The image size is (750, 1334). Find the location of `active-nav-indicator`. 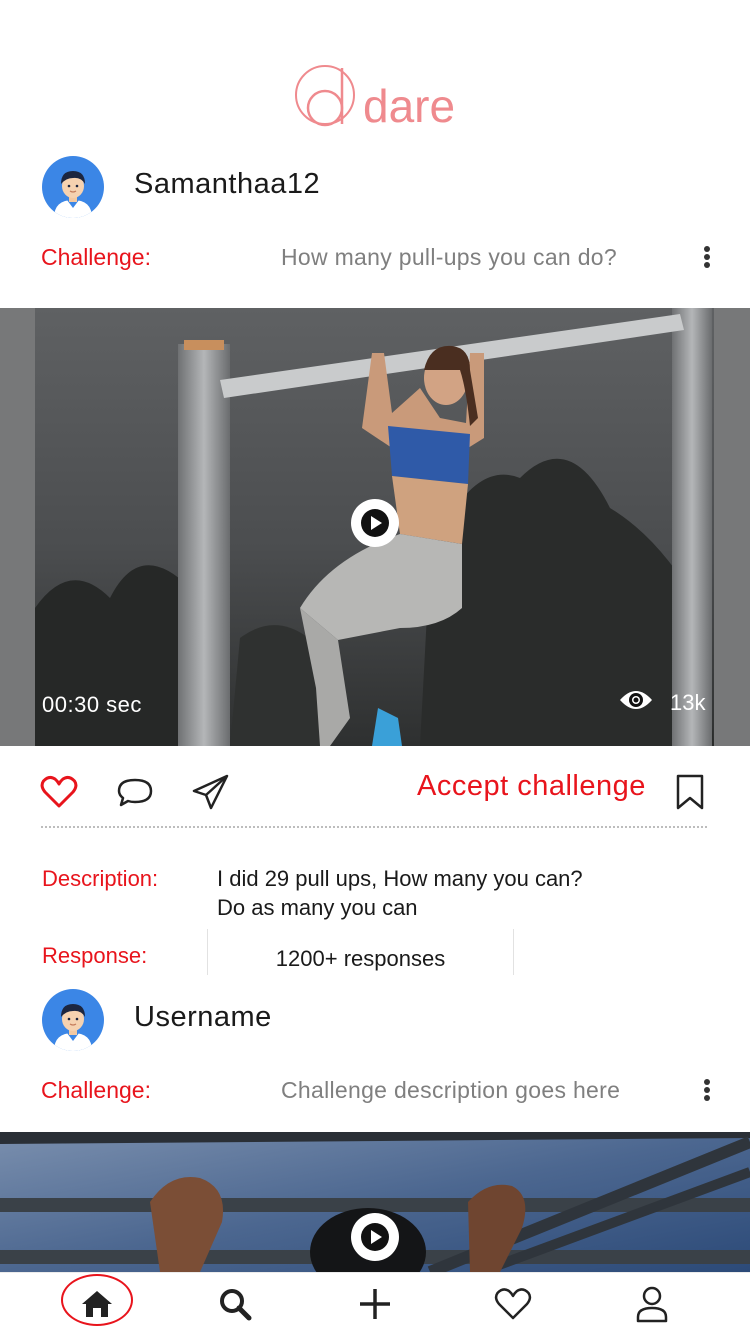

active-nav-indicator is located at coordinates (97, 1300).